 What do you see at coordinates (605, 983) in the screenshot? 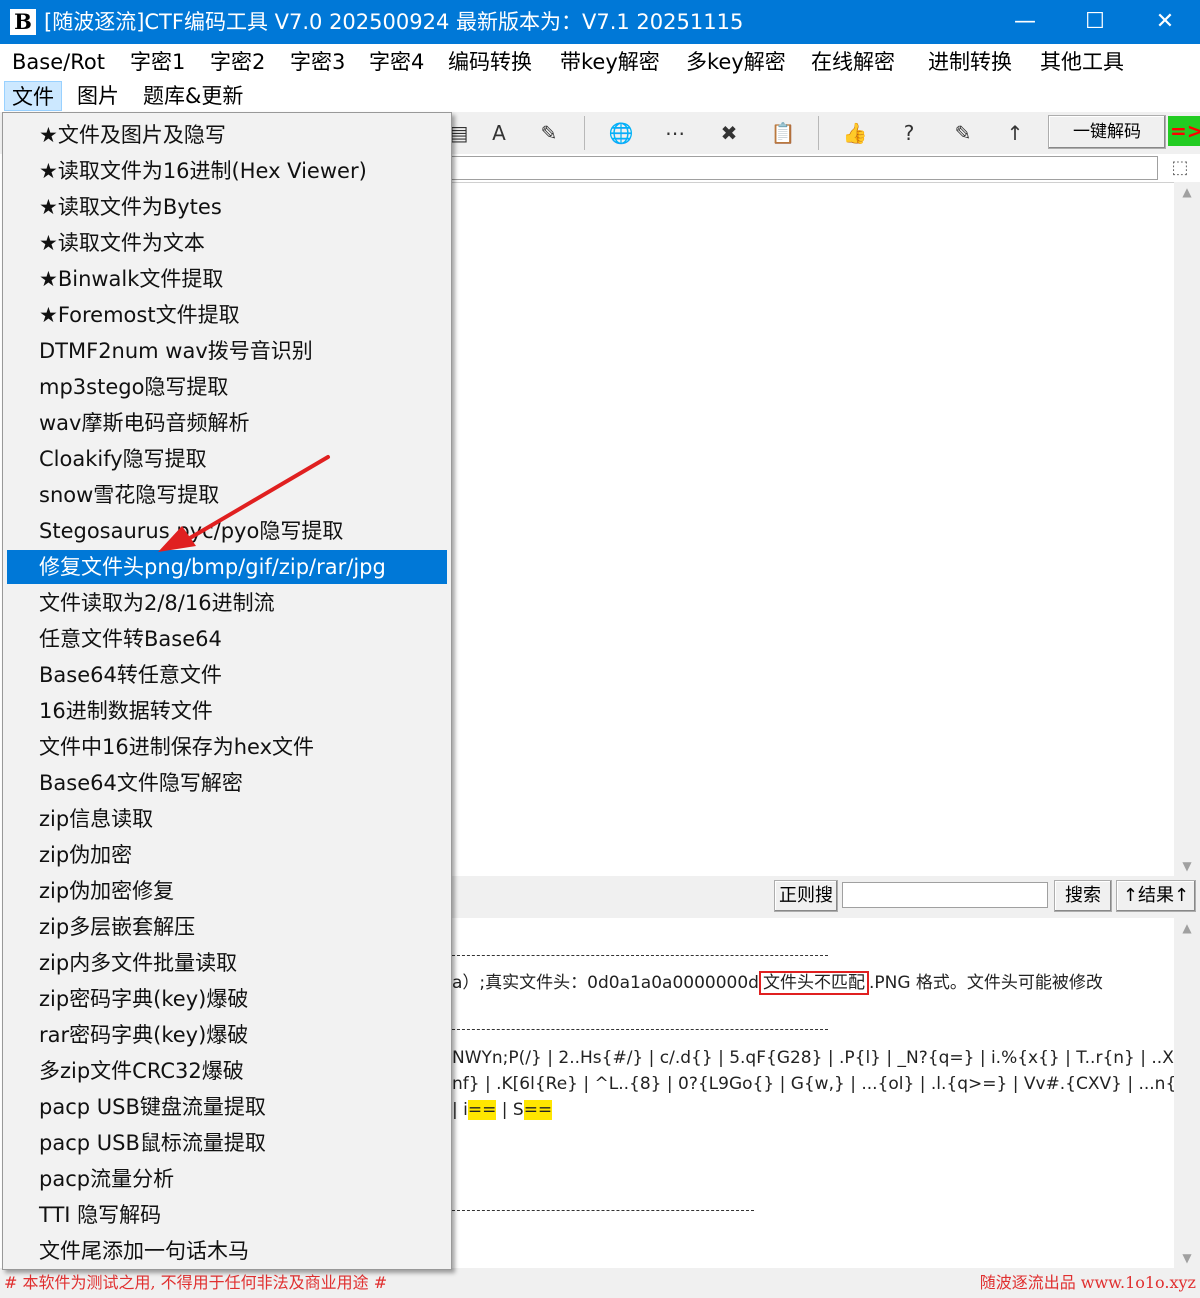
I see `output-text: a）;真实文件头：0d0a1a0a0000000d` at bounding box center [605, 983].